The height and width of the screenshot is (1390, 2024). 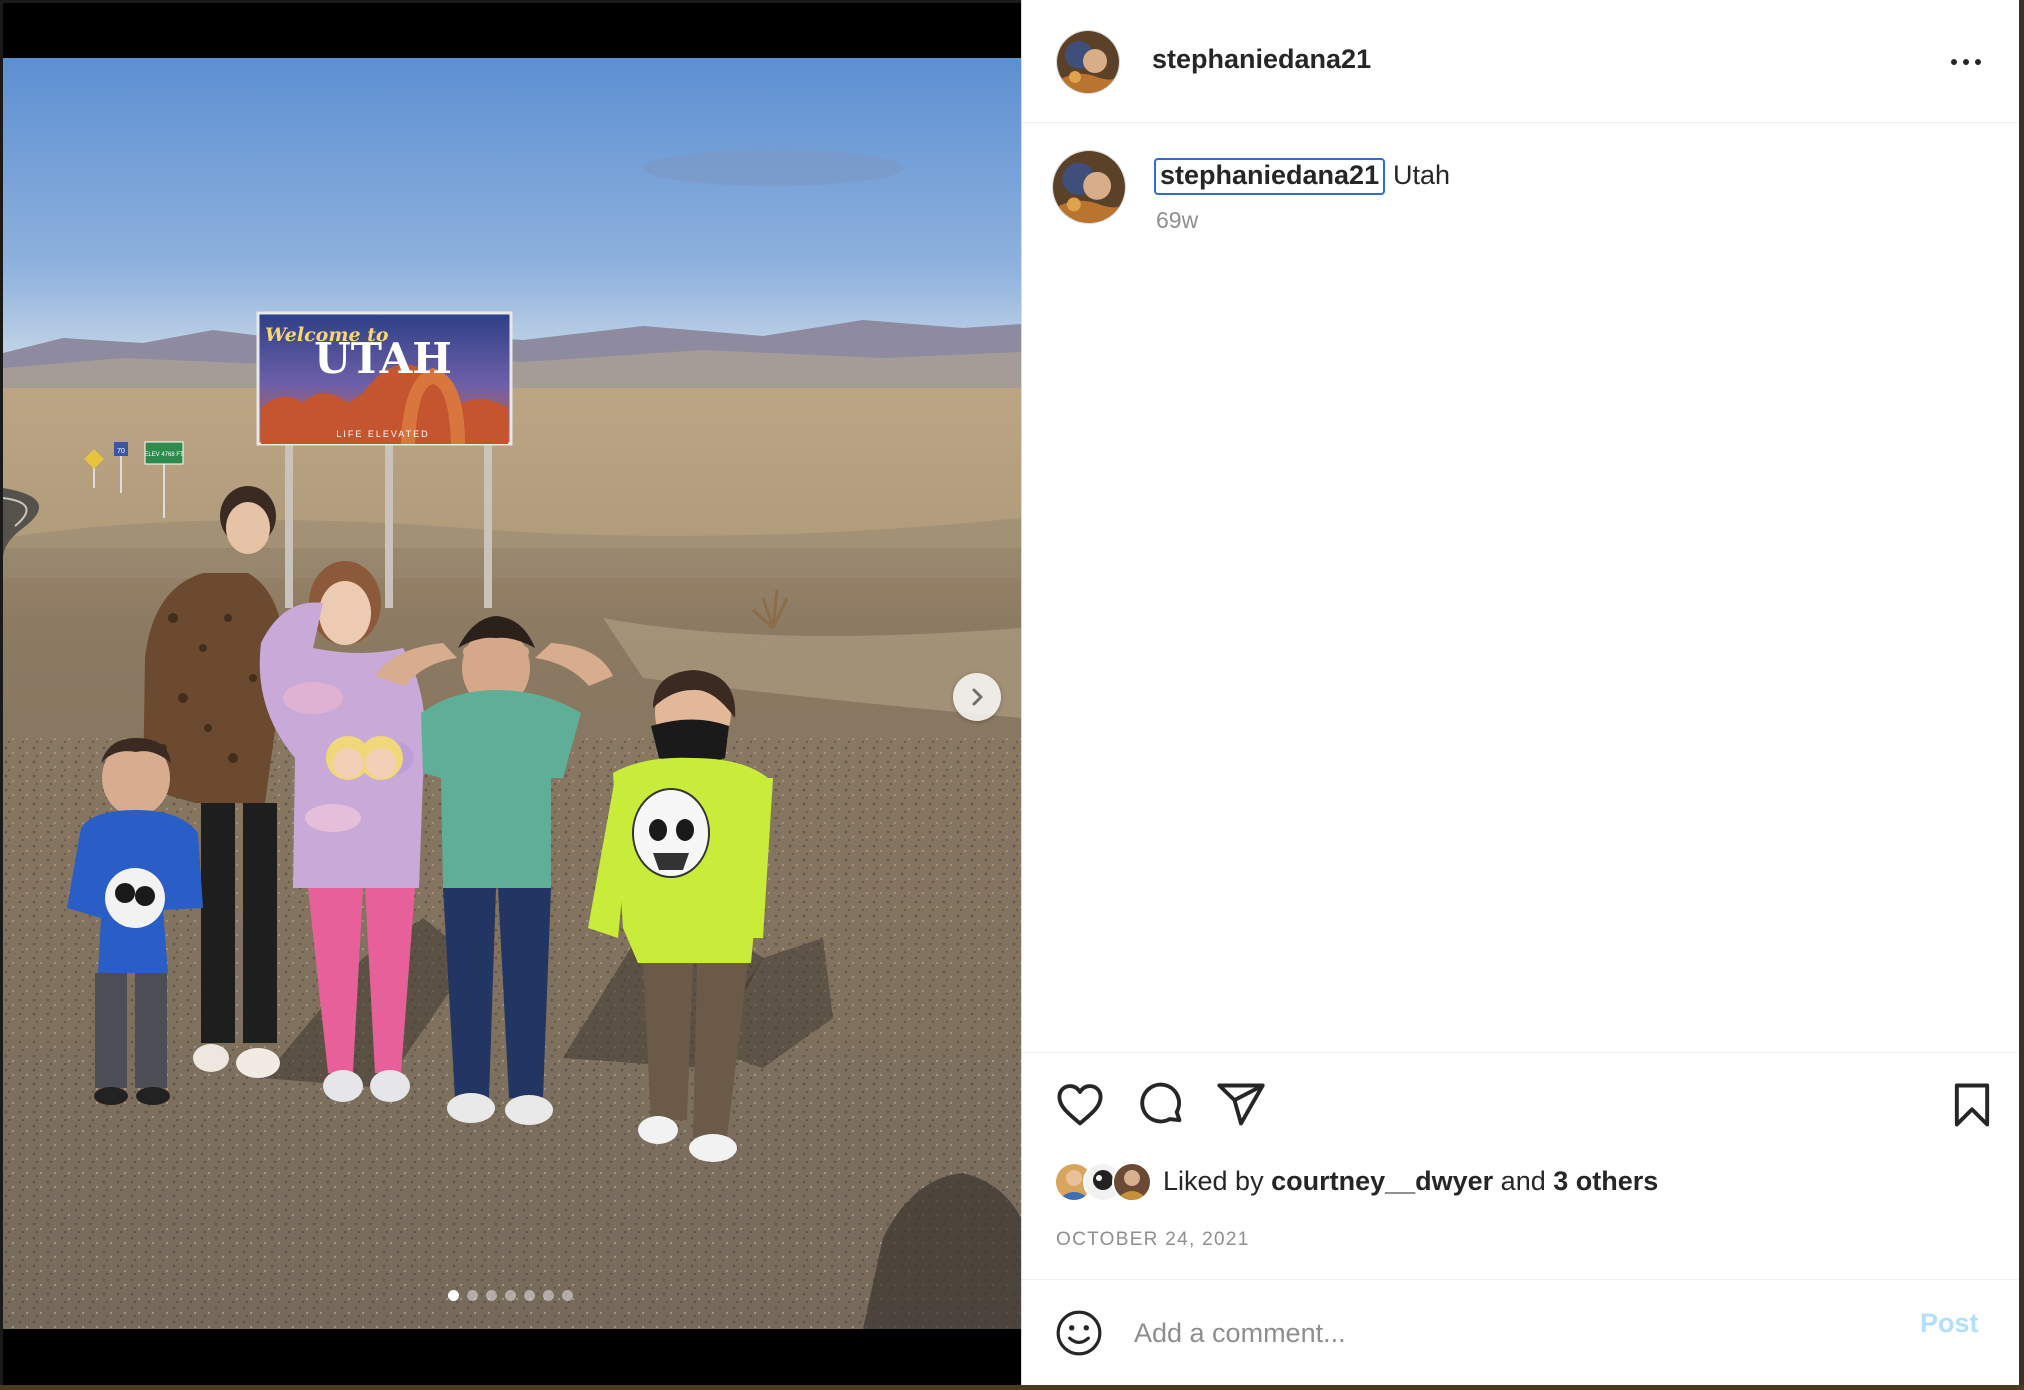 I want to click on paper-plane-icon, so click(x=1241, y=1104).